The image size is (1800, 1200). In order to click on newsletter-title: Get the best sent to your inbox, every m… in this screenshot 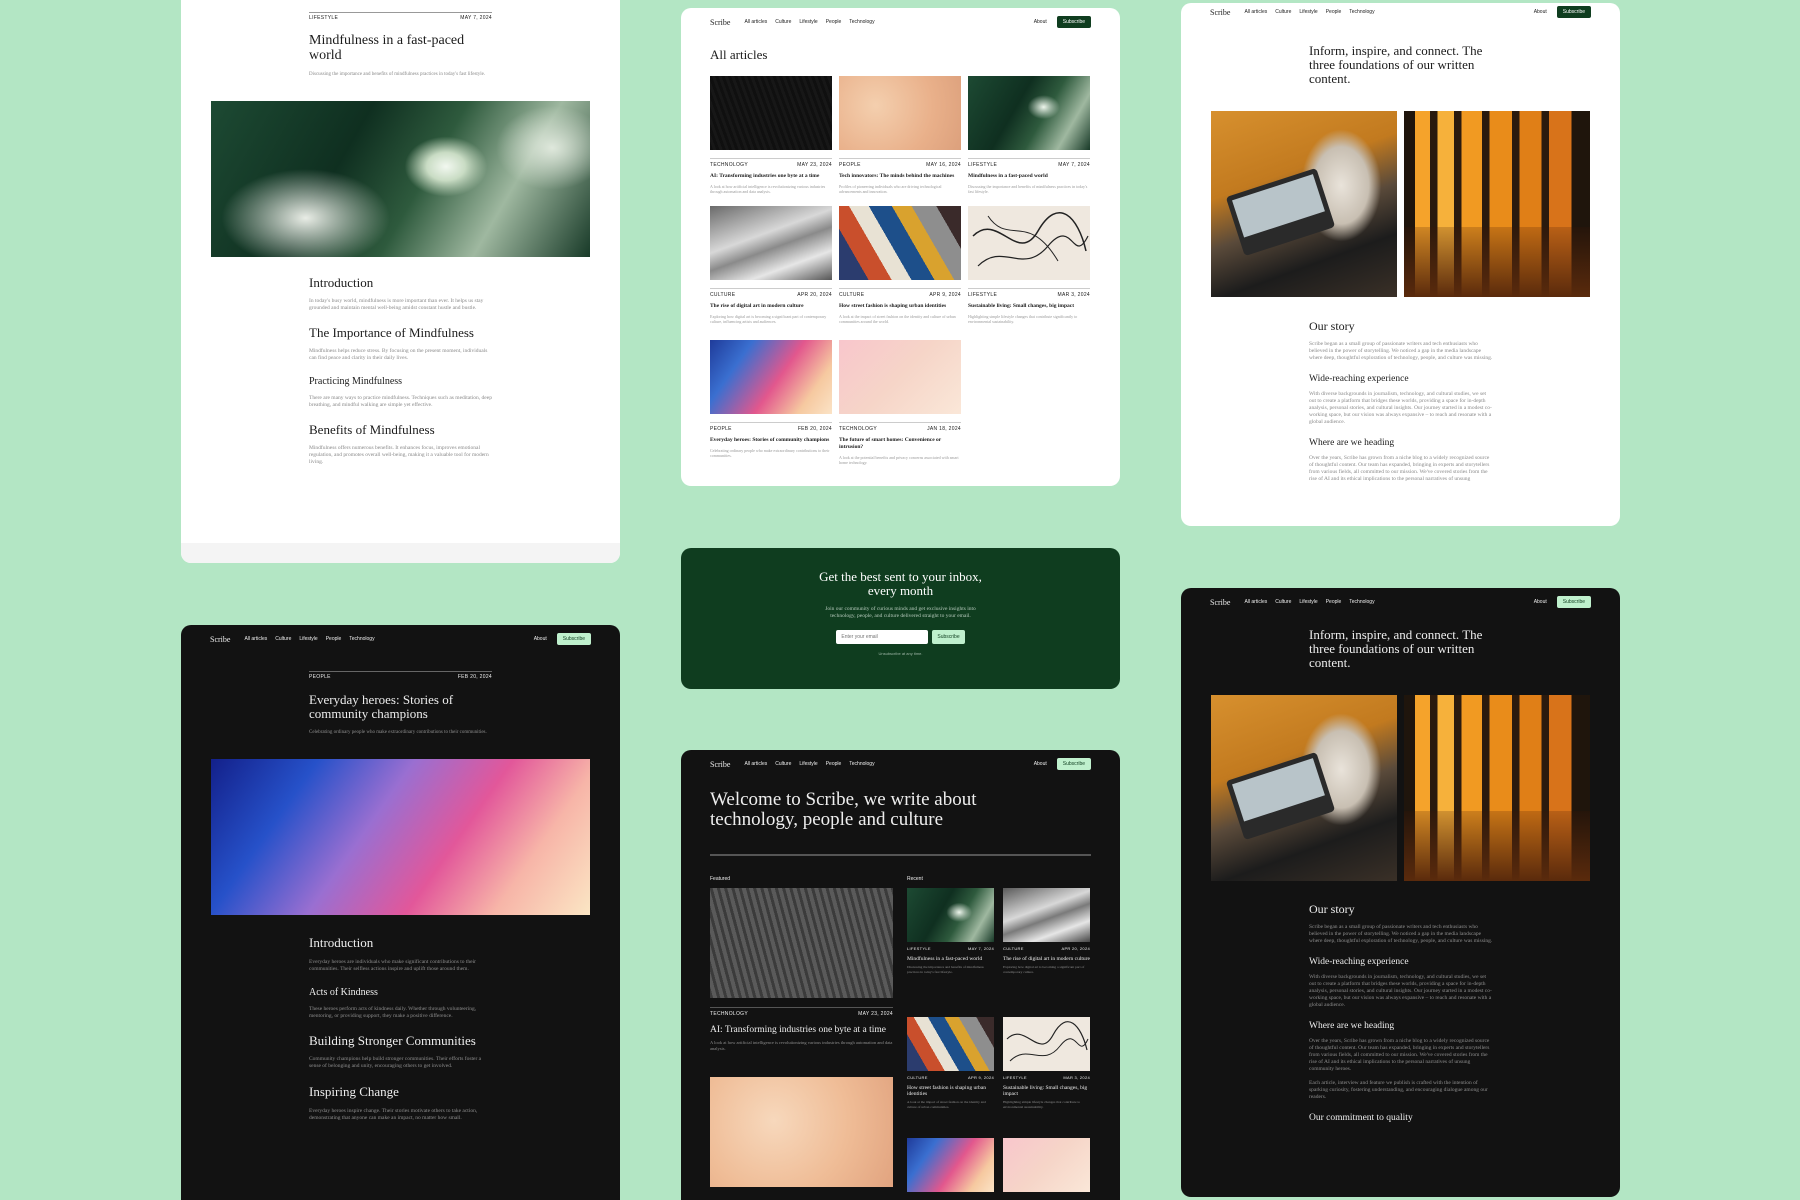, I will do `click(900, 583)`.